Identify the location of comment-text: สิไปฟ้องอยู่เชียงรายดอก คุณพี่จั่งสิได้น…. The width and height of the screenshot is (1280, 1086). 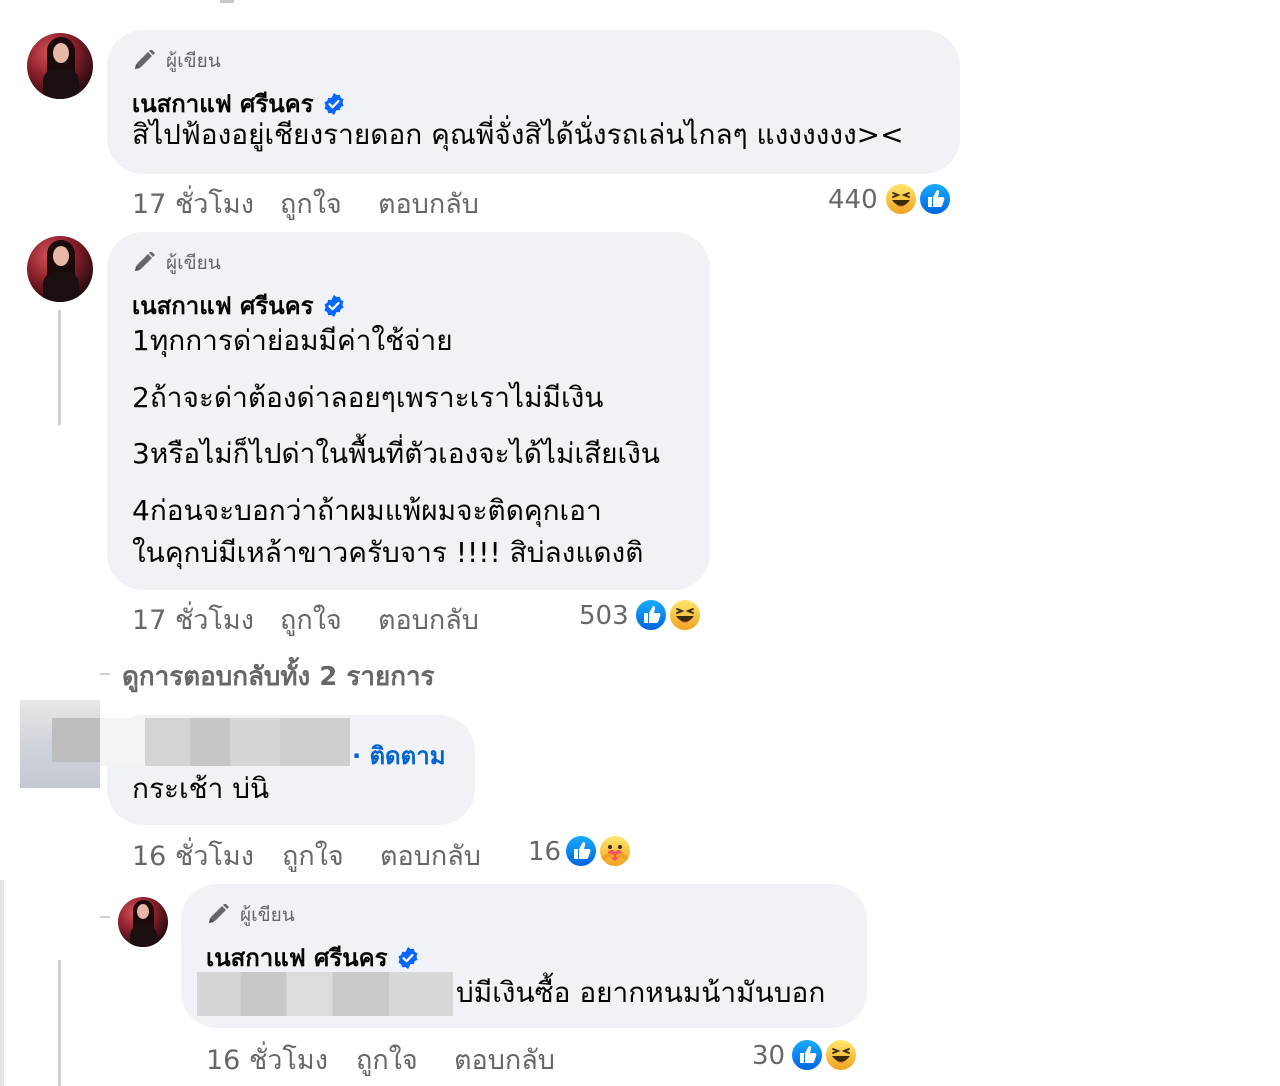
(518, 134).